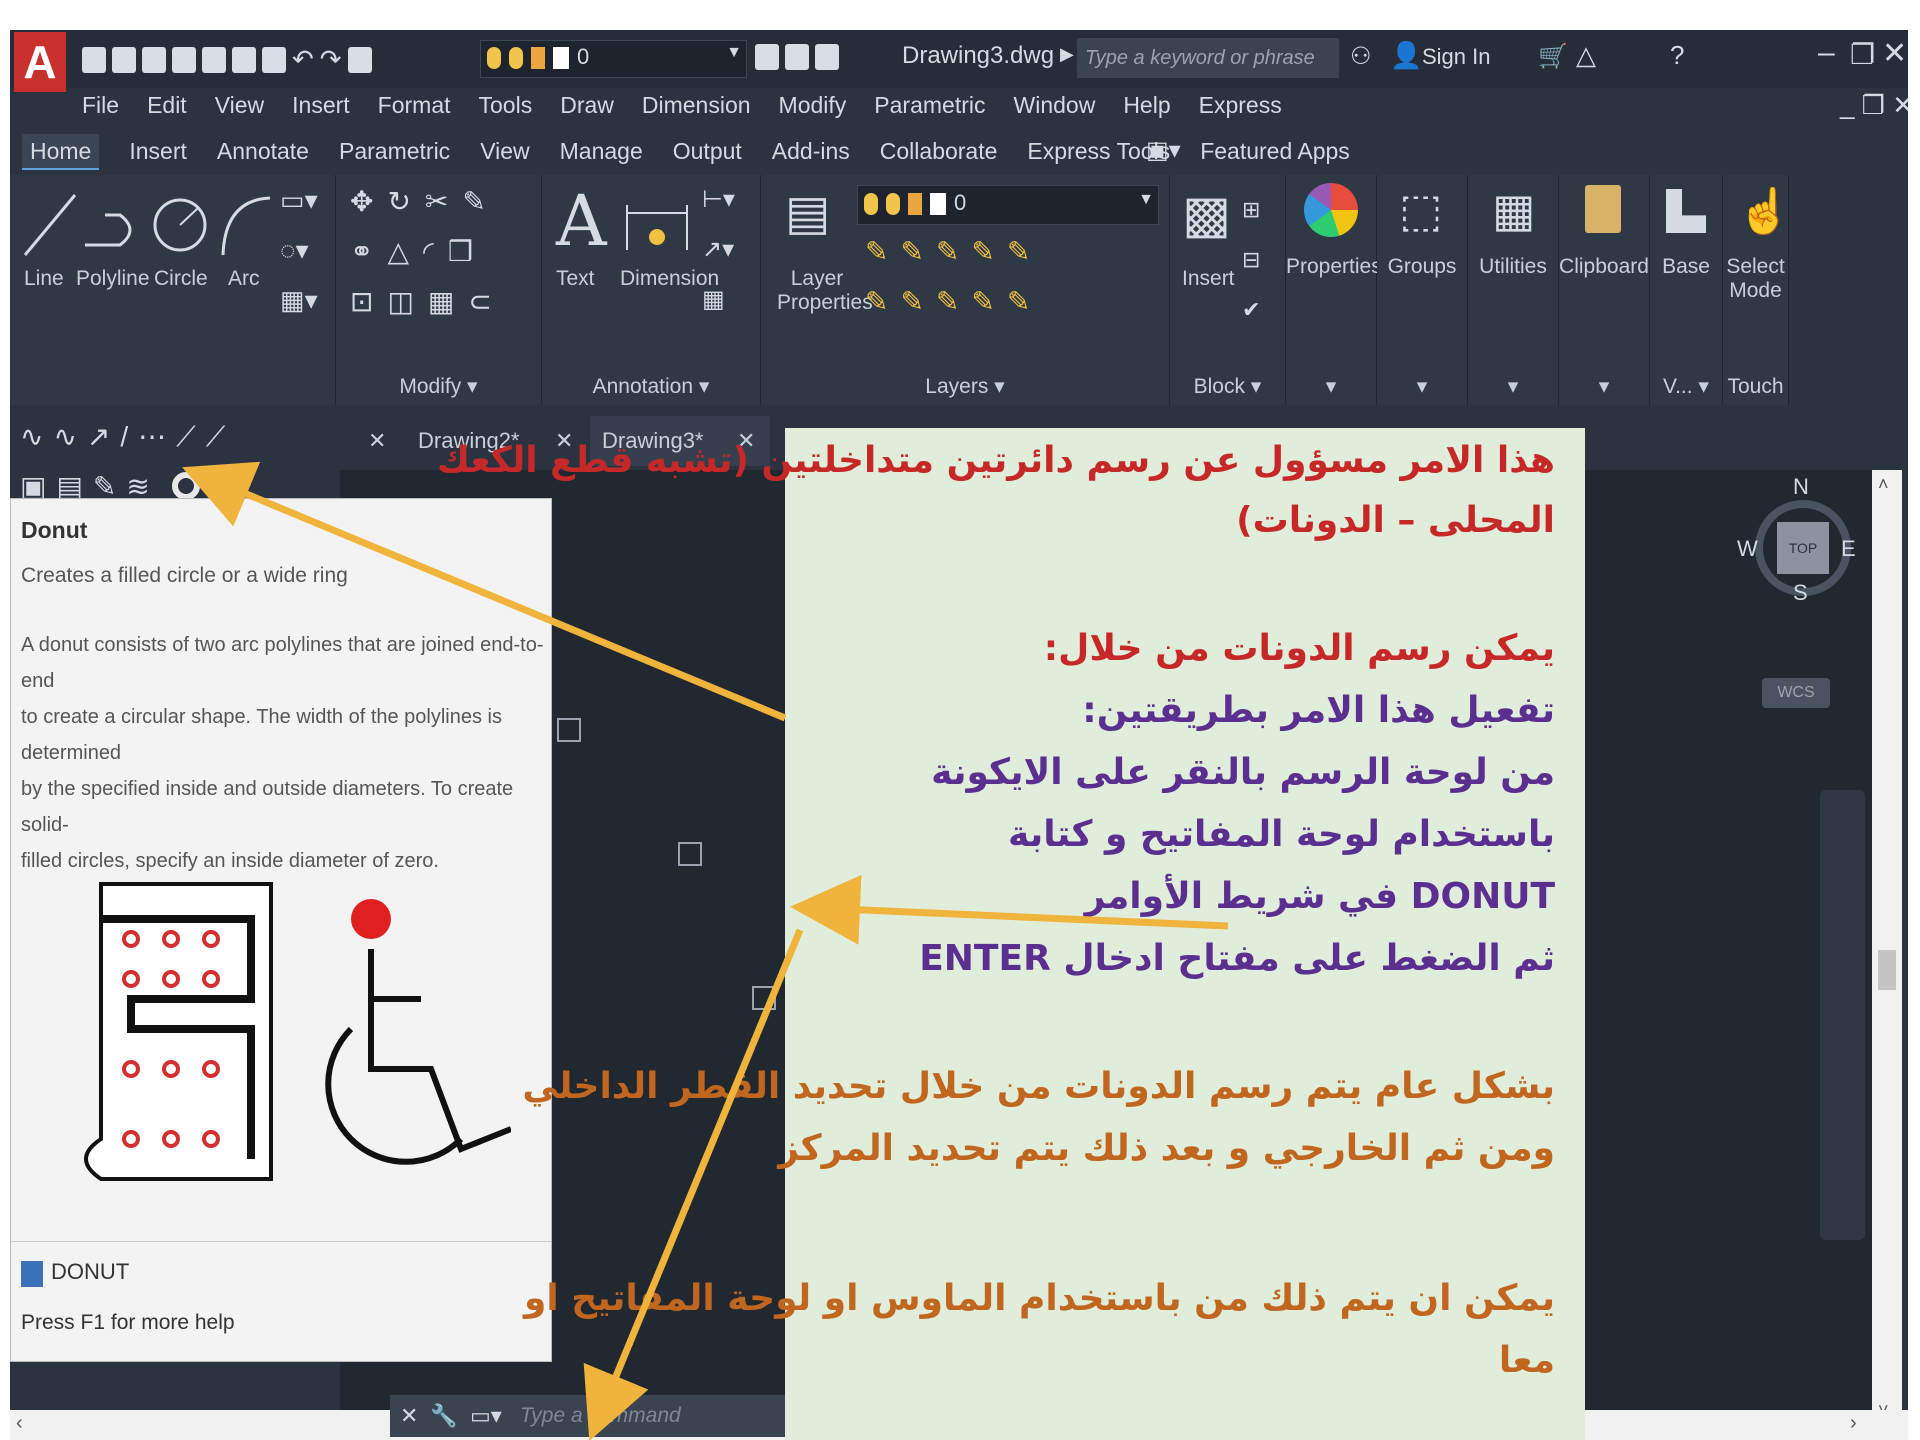 This screenshot has width=1920, height=1440. What do you see at coordinates (484, 591) in the screenshot?
I see `arrow-to-donut-icon` at bounding box center [484, 591].